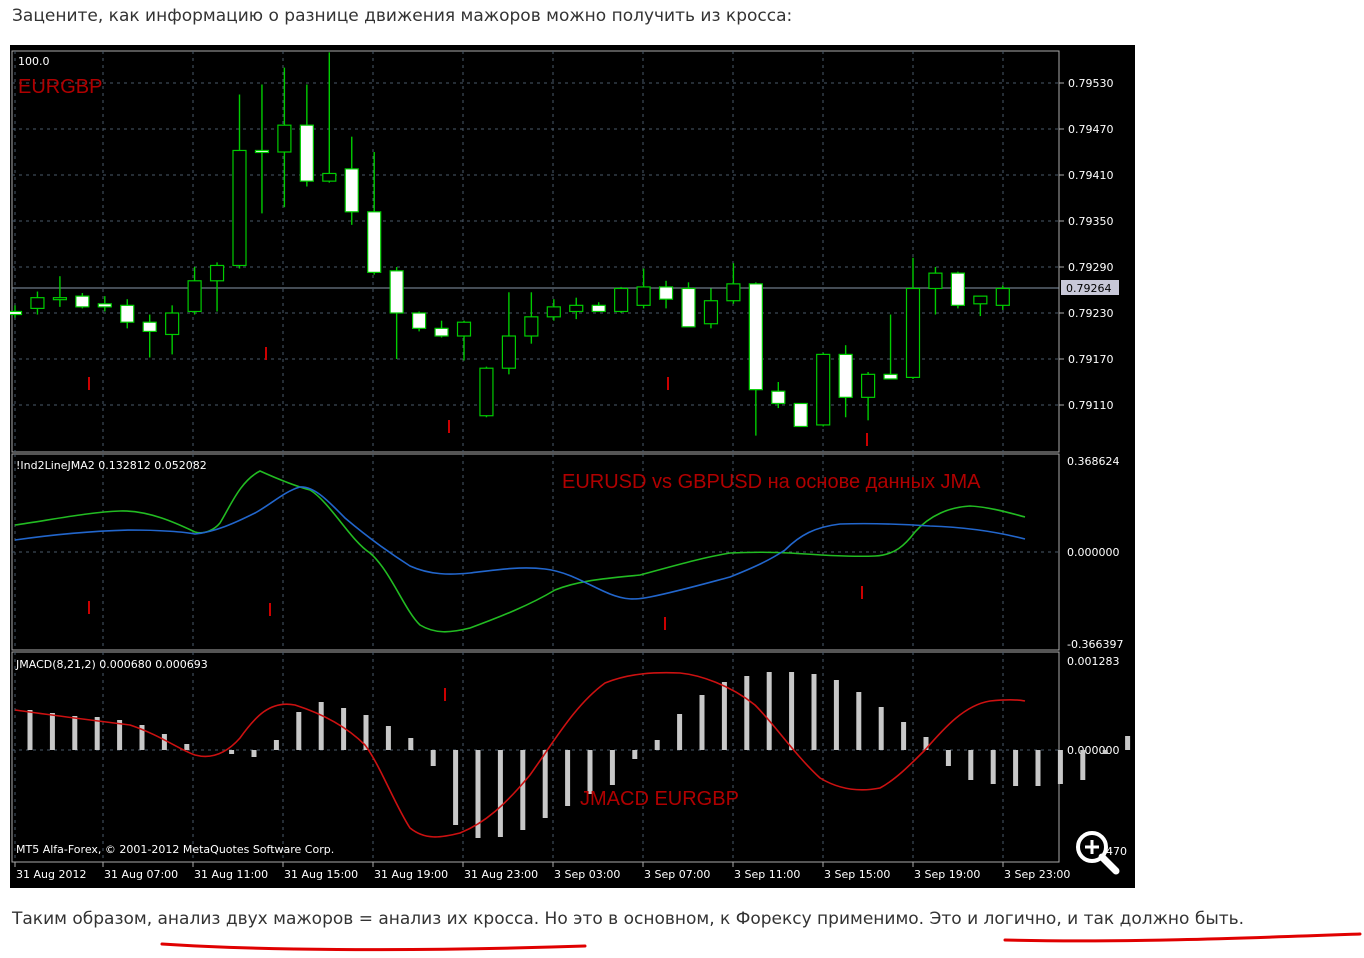 This screenshot has height=958, width=1364. Describe the element at coordinates (1091, 313) in the screenshot. I see `price-tick-label: 0.79230` at that location.